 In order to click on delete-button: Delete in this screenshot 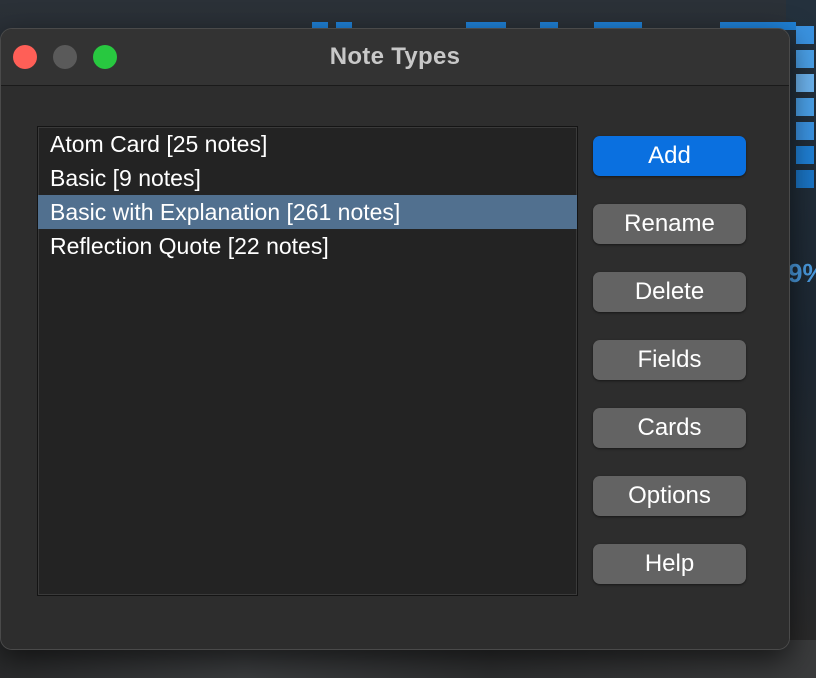, I will do `click(669, 292)`.